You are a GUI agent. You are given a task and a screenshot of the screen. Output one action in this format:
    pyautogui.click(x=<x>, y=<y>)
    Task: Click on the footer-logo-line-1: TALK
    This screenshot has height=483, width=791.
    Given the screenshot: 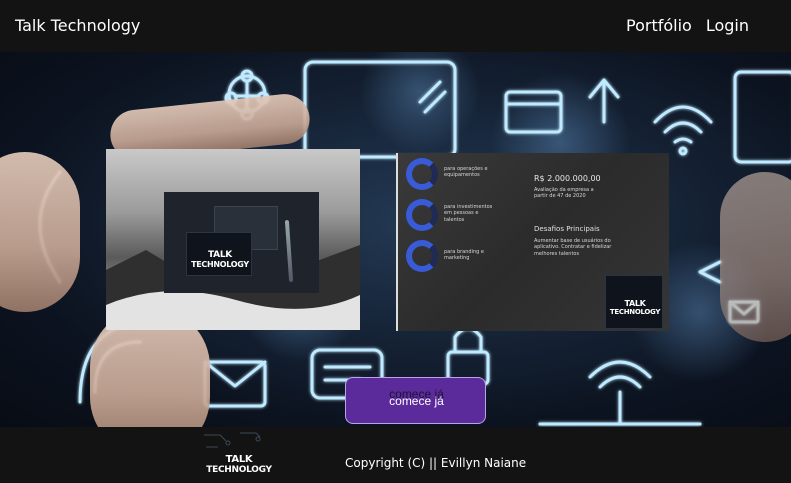 What is the action you would take?
    pyautogui.click(x=239, y=459)
    